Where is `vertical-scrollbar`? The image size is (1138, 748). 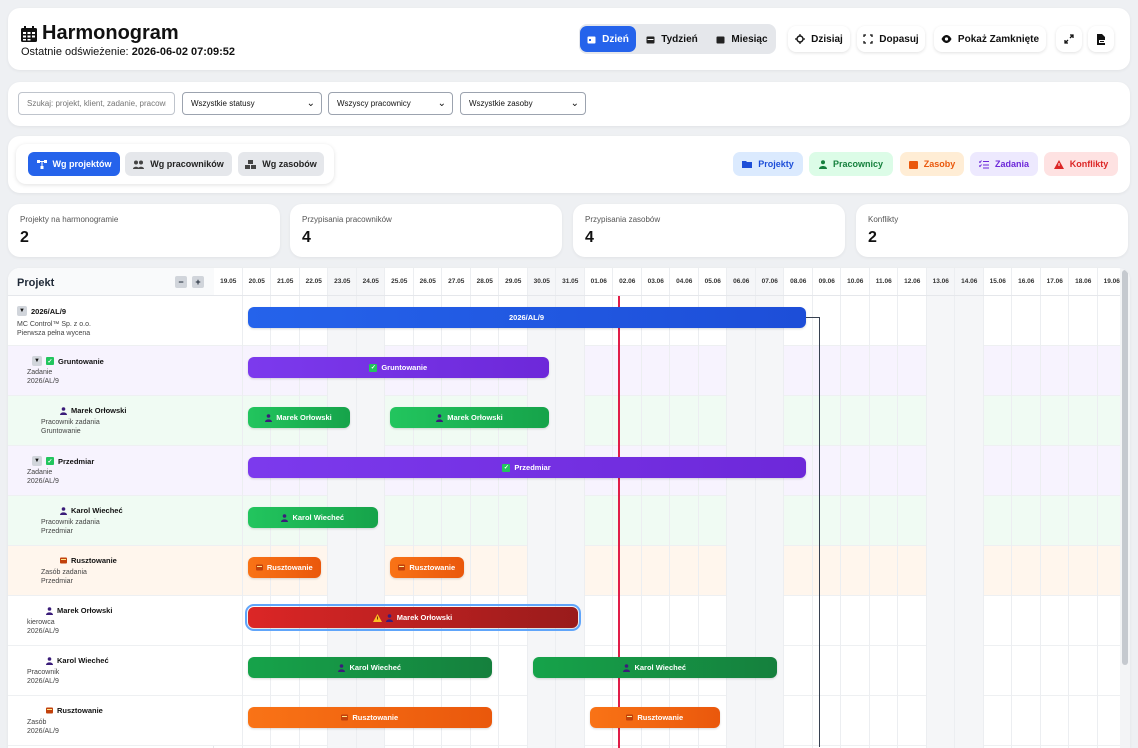
vertical-scrollbar is located at coordinates (1125, 508).